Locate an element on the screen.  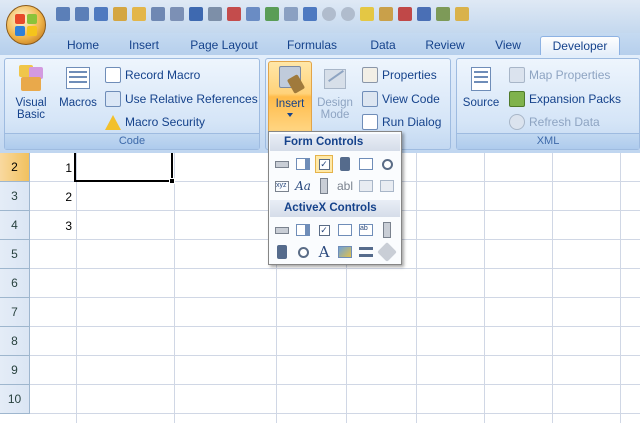
scroll-bar-activex-icon is located at coordinates (387, 230).